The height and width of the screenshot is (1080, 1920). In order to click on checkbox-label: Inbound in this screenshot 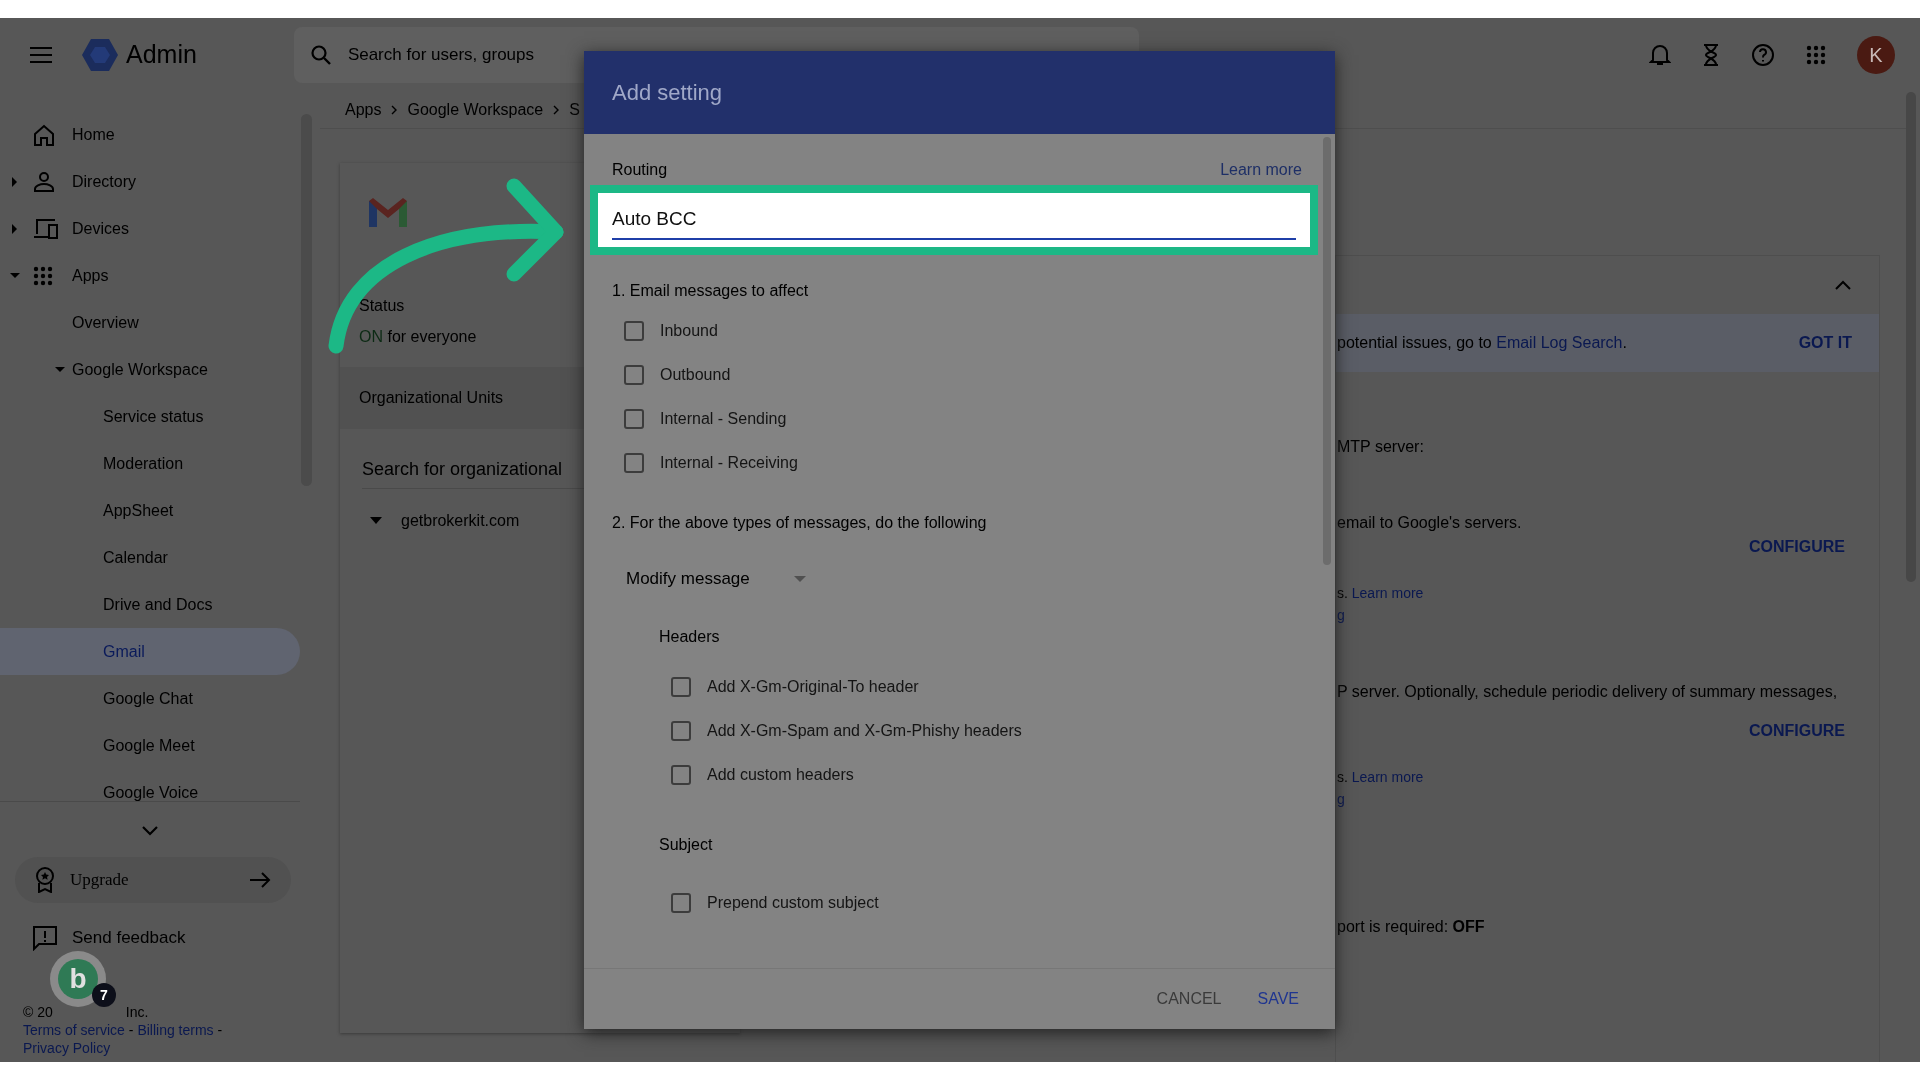, I will do `click(689, 331)`.